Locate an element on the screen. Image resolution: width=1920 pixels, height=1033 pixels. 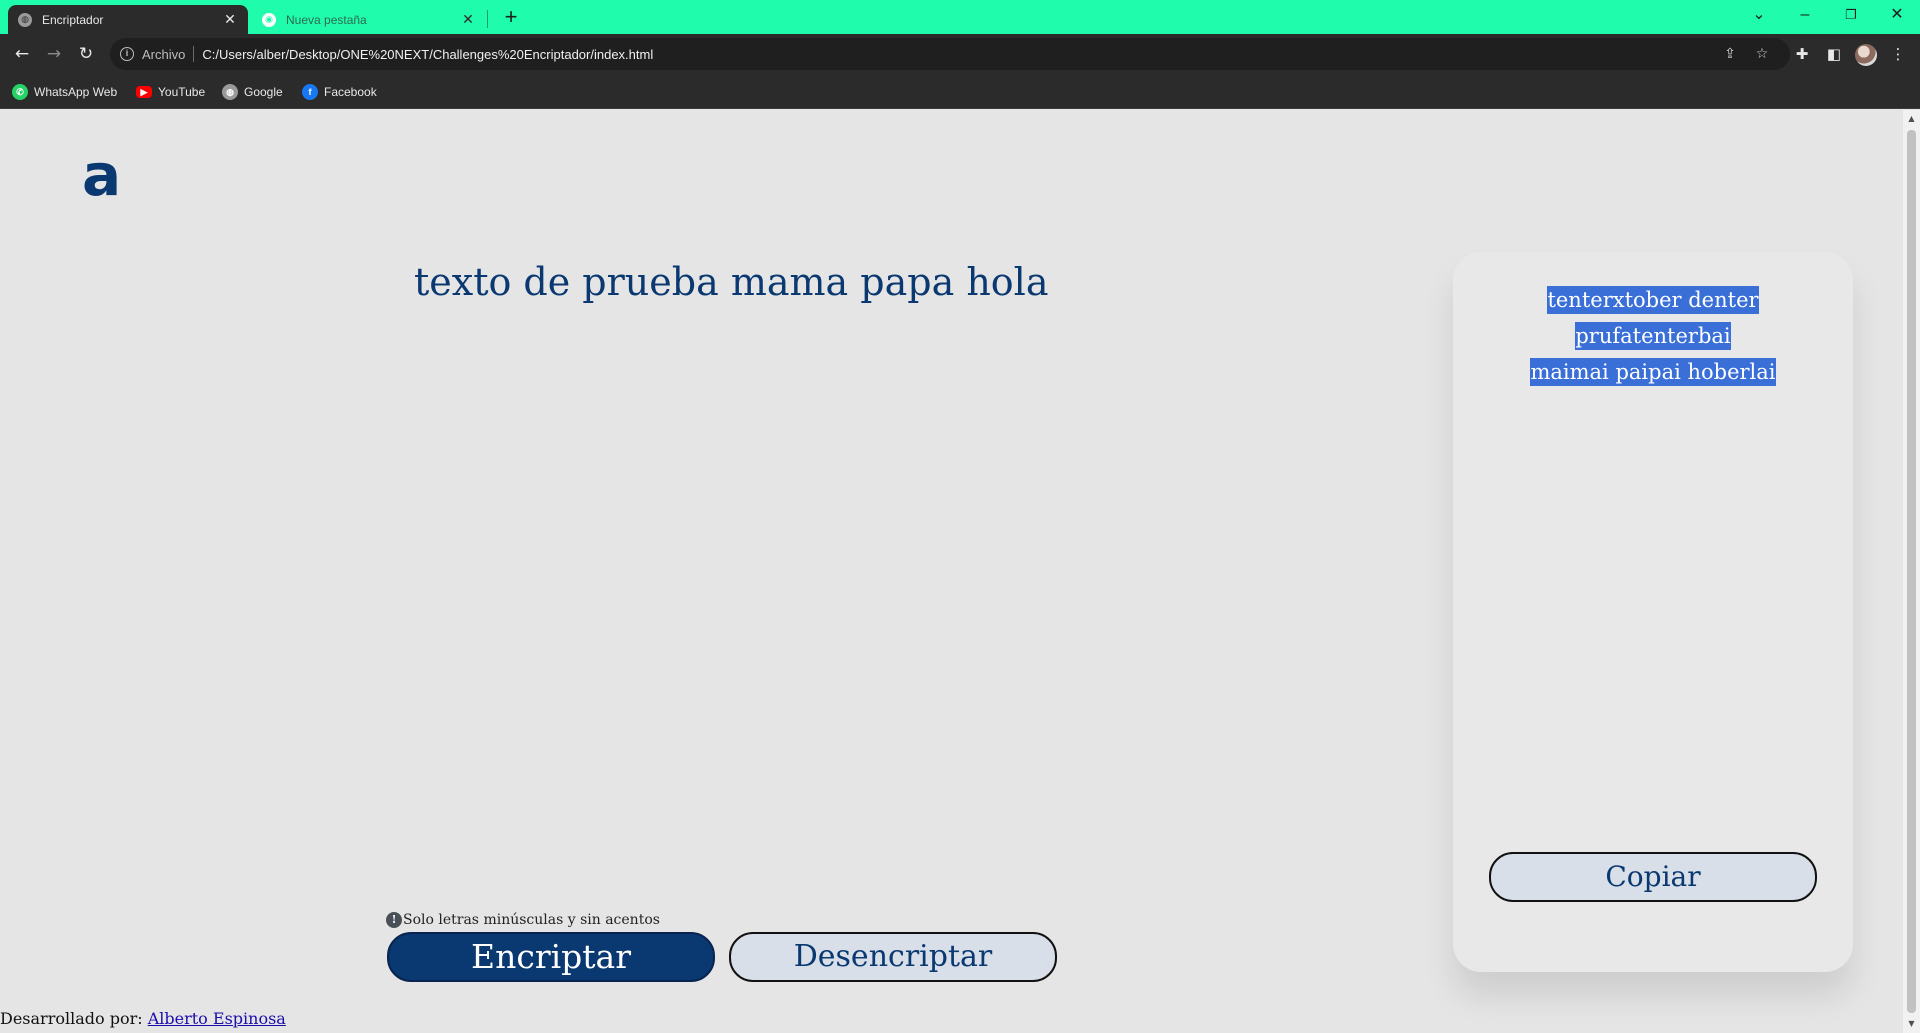
youtube-icon: ▶ is located at coordinates (144, 92).